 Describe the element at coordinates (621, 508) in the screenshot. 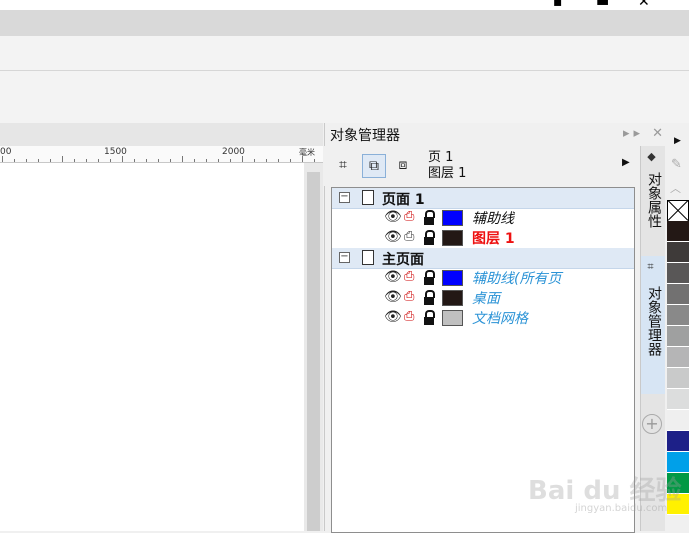

I see `watermark-url: jingyan.baidu.com` at that location.